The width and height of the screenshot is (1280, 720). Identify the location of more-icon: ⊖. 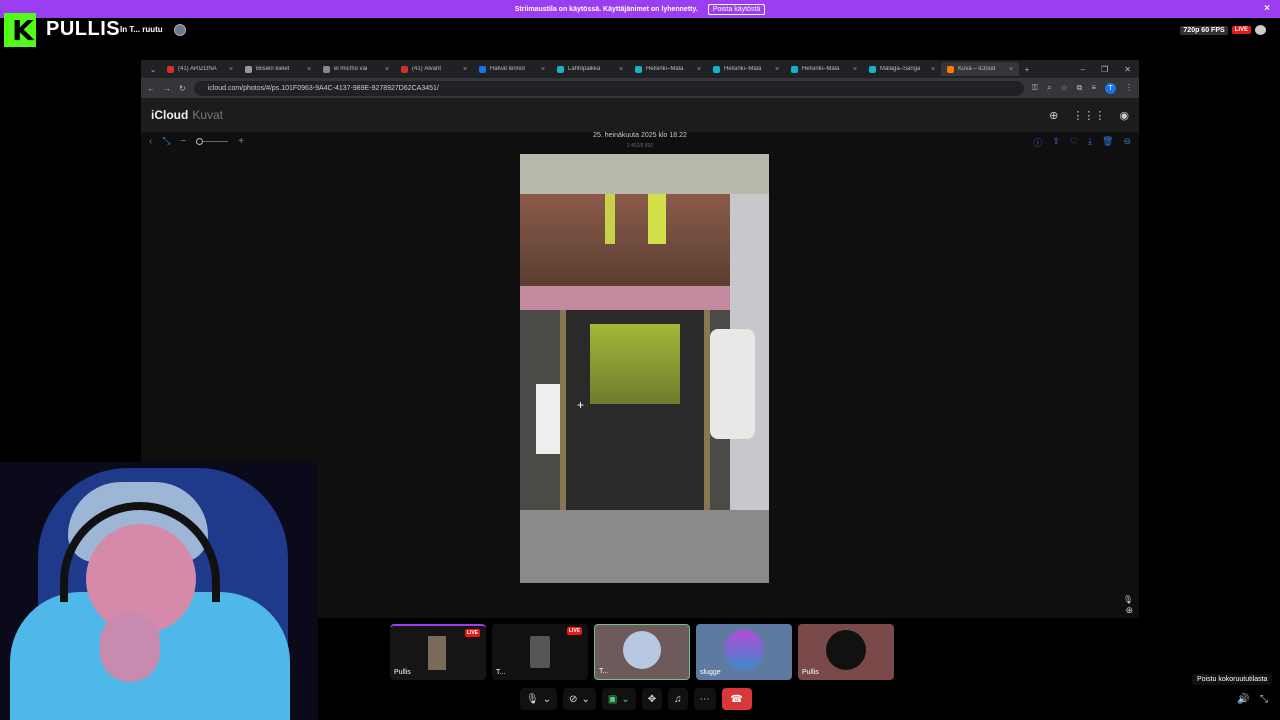
(1127, 142).